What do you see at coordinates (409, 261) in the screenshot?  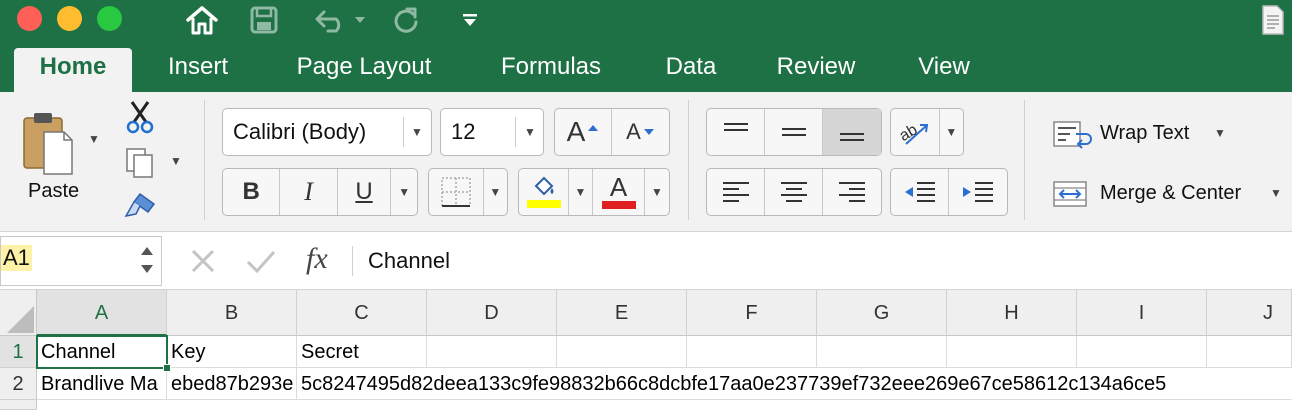 I see `formula-input: Channel` at bounding box center [409, 261].